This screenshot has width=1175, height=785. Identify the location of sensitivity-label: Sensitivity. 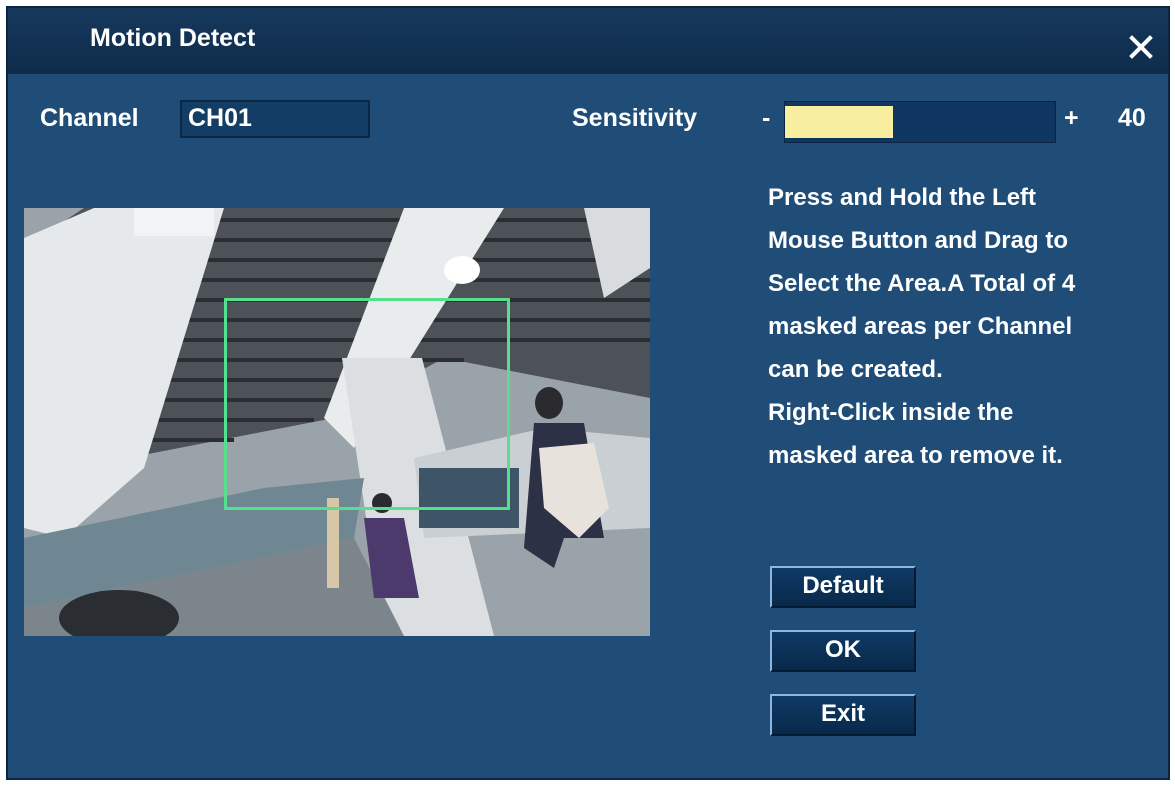
(635, 118).